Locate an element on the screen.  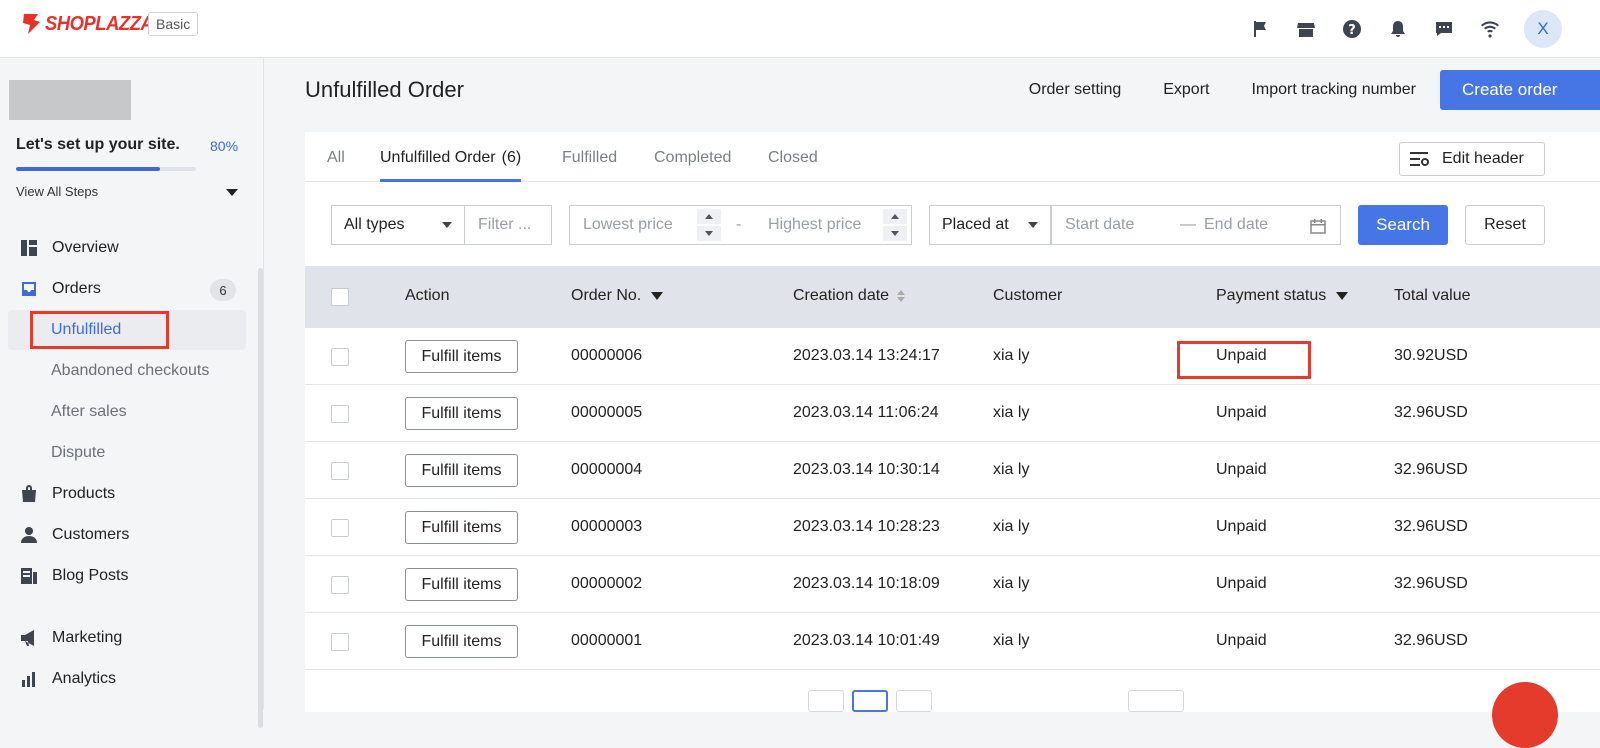
order-number: 00000002 is located at coordinates (606, 584).